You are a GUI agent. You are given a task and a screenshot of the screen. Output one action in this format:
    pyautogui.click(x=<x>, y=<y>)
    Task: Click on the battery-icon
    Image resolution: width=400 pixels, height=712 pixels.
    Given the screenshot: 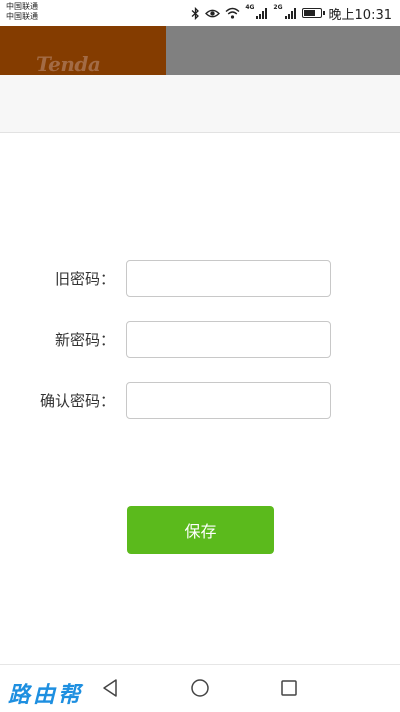 What is the action you would take?
    pyautogui.click(x=313, y=13)
    